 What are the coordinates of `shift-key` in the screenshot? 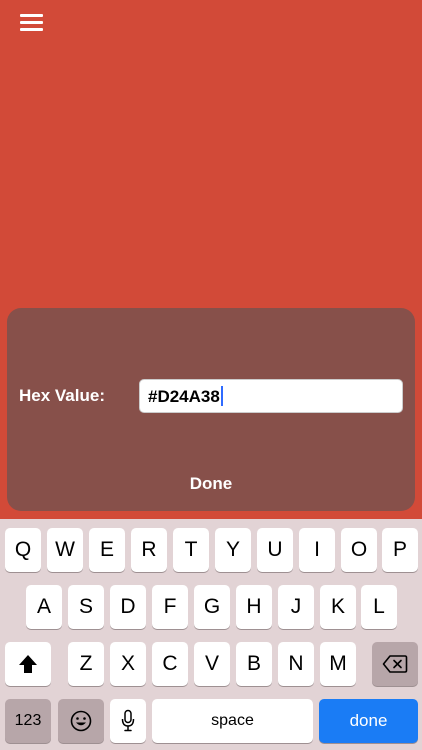 It's located at (28, 664).